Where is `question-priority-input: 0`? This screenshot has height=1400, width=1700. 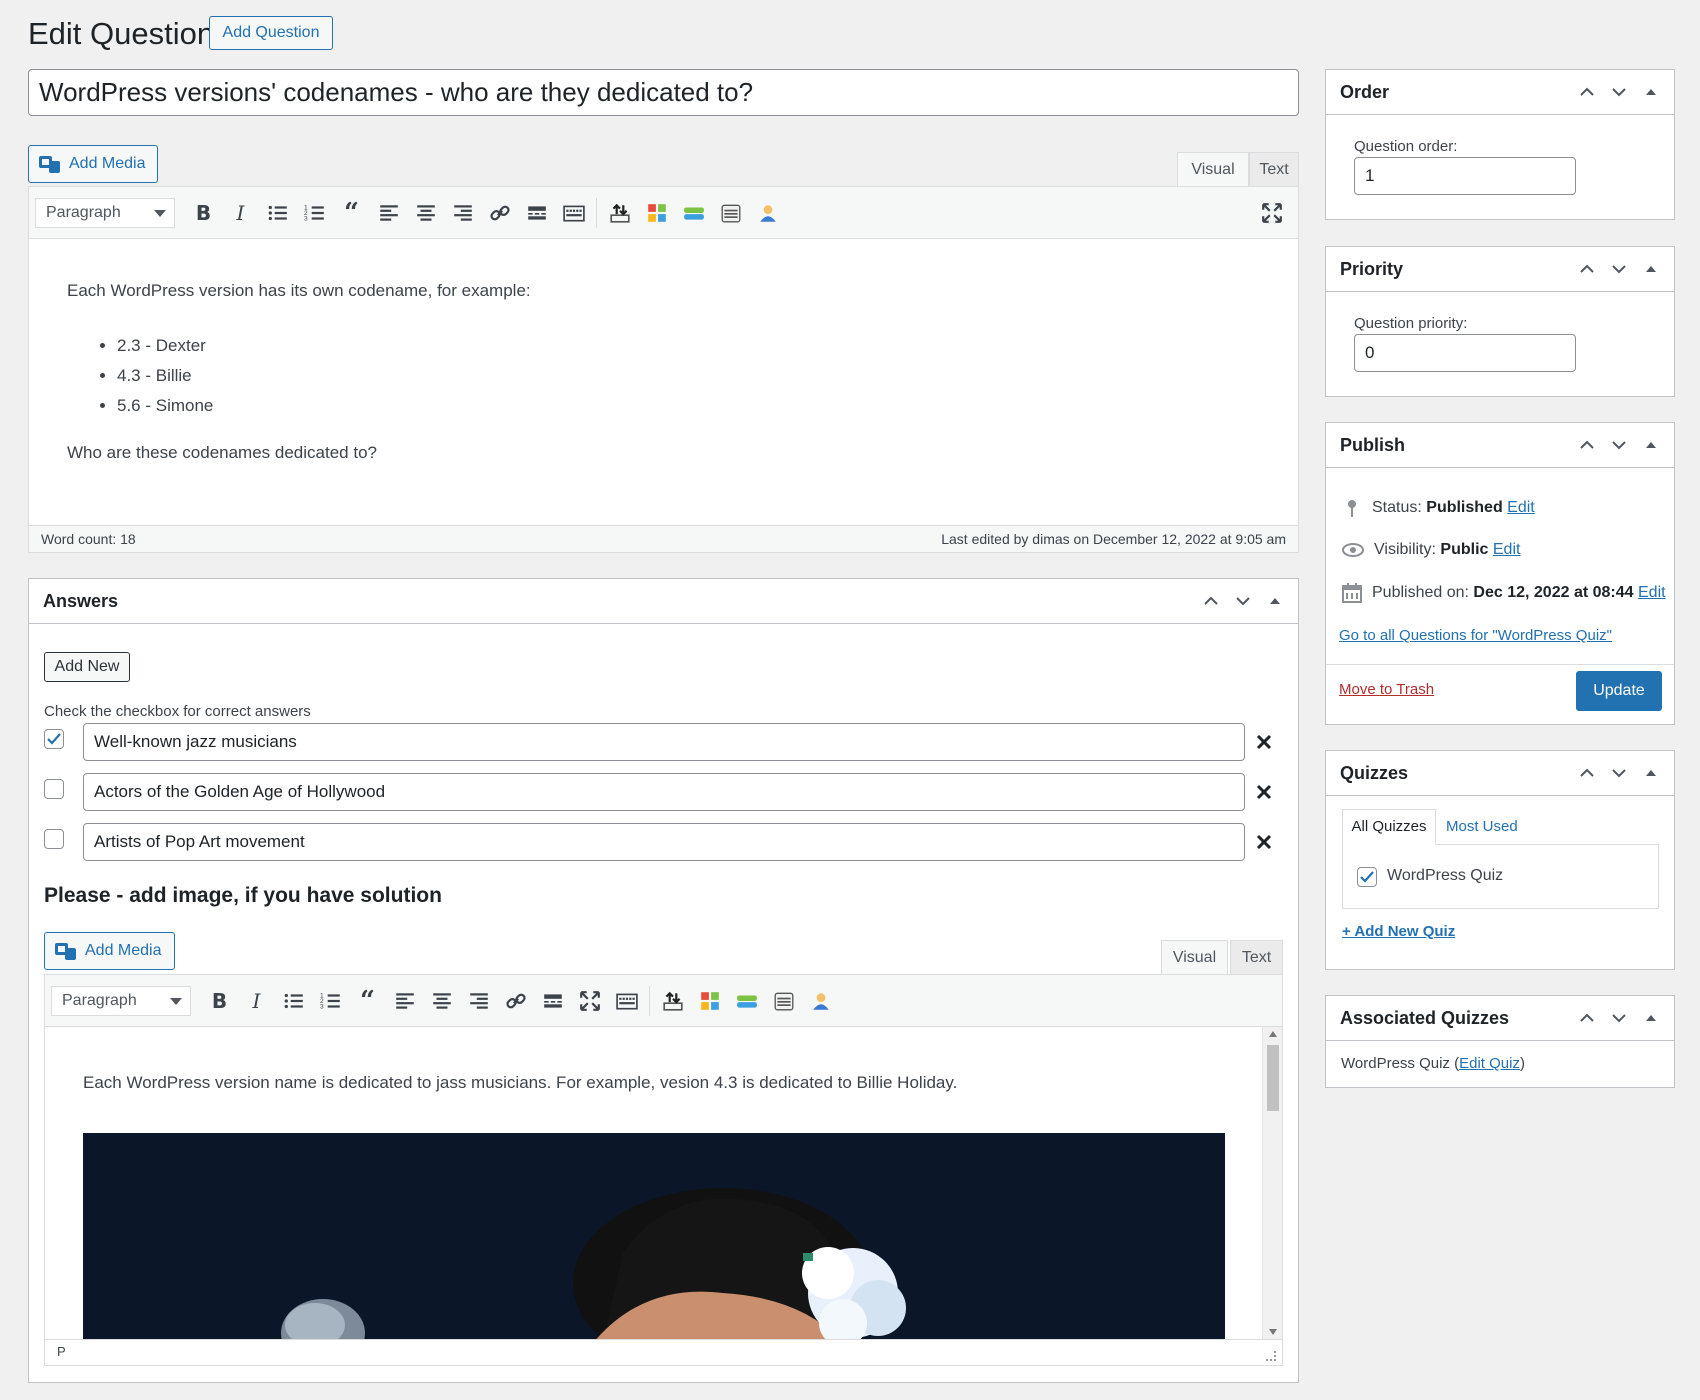
question-priority-input: 0 is located at coordinates (1465, 353).